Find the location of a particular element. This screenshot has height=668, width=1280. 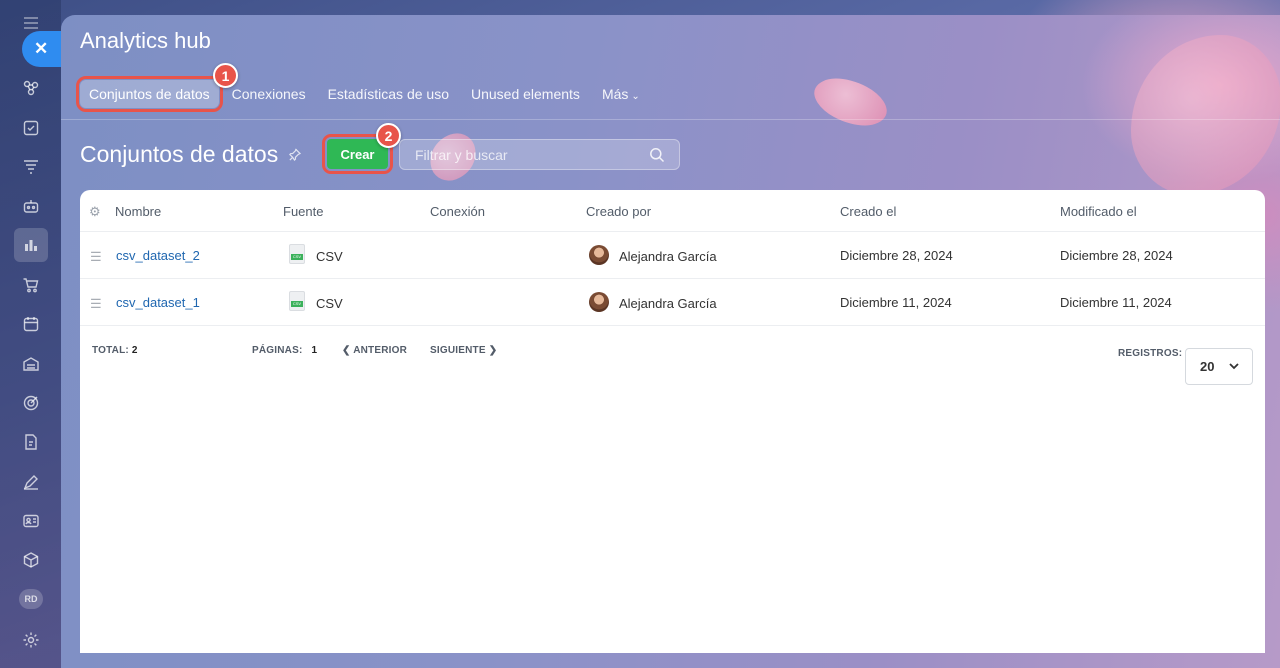

warehouse-icon is located at coordinates (31, 364).